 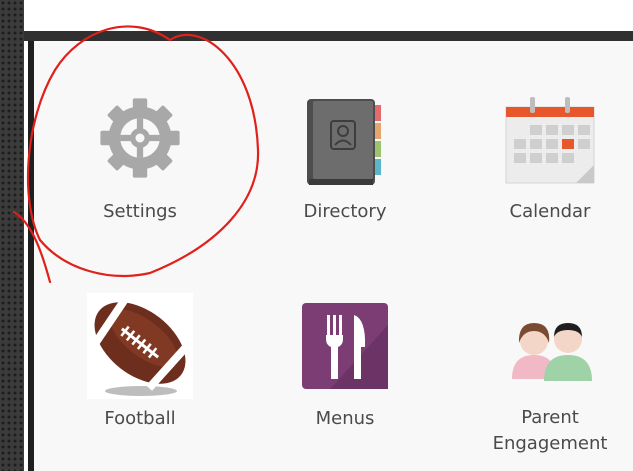 What do you see at coordinates (316, 15) in the screenshot?
I see `window-top-background` at bounding box center [316, 15].